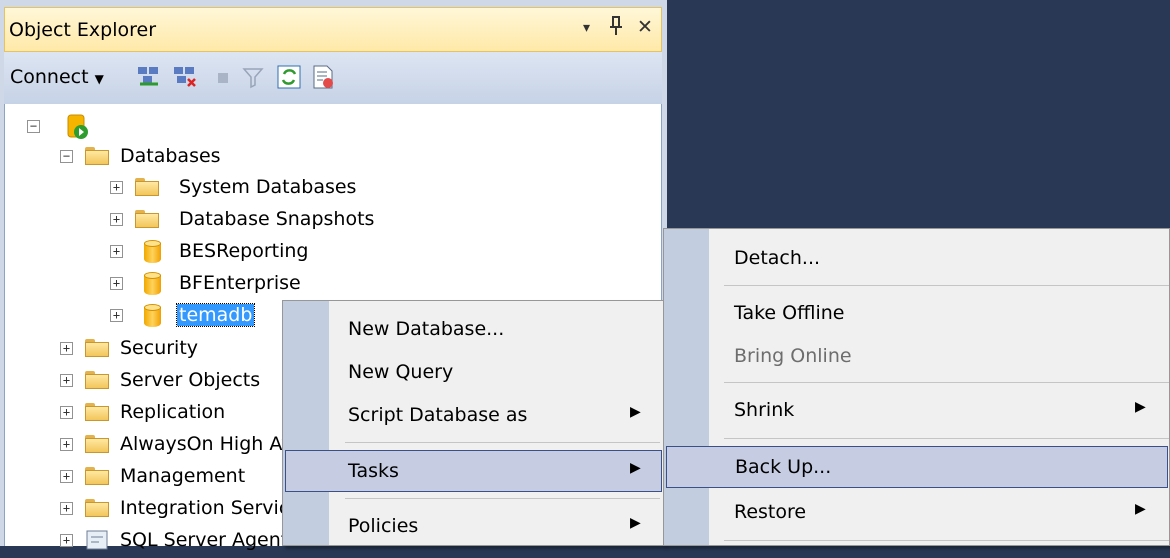  Describe the element at coordinates (223, 77) in the screenshot. I see `stop-icon` at that location.